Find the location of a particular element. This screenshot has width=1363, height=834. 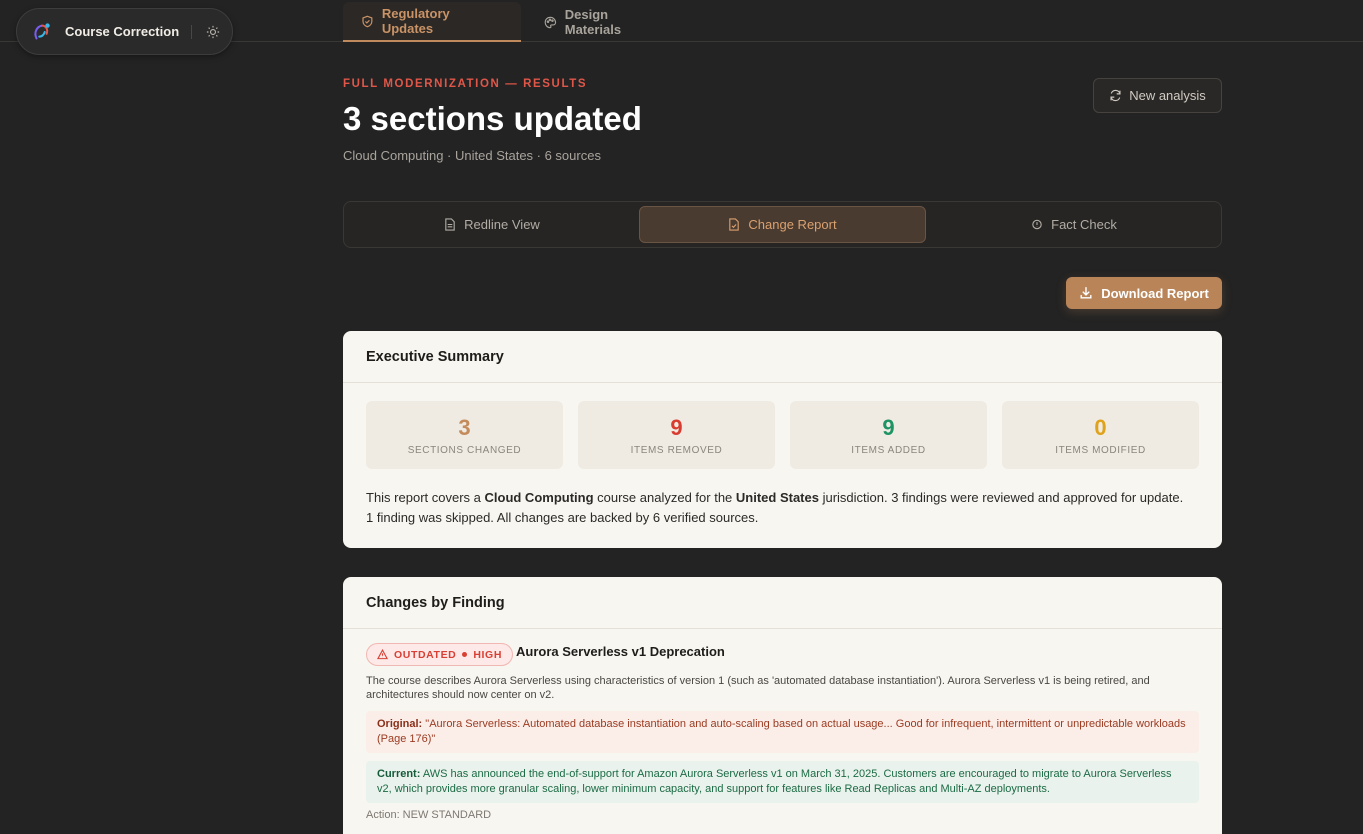

view-tabs: Redline View Change Report Fact Check is located at coordinates (782, 224).